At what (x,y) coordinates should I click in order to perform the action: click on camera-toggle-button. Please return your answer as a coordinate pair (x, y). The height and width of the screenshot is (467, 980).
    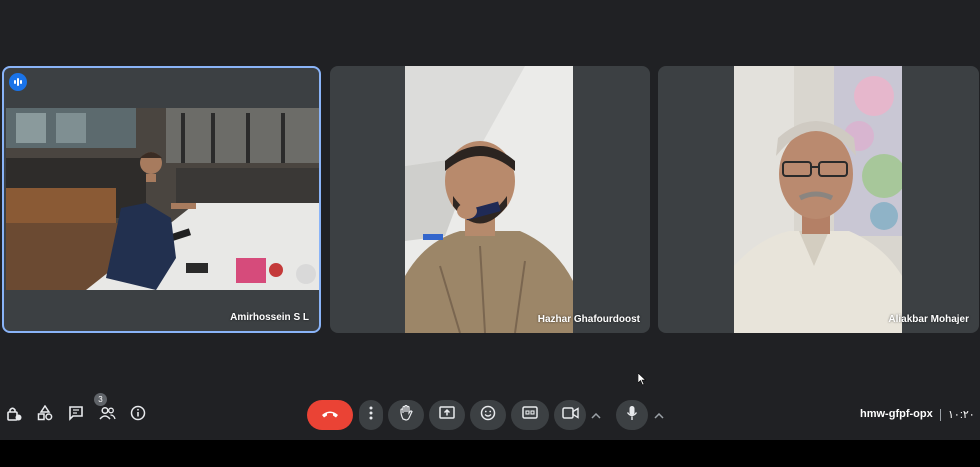
    Looking at the image, I should click on (570, 415).